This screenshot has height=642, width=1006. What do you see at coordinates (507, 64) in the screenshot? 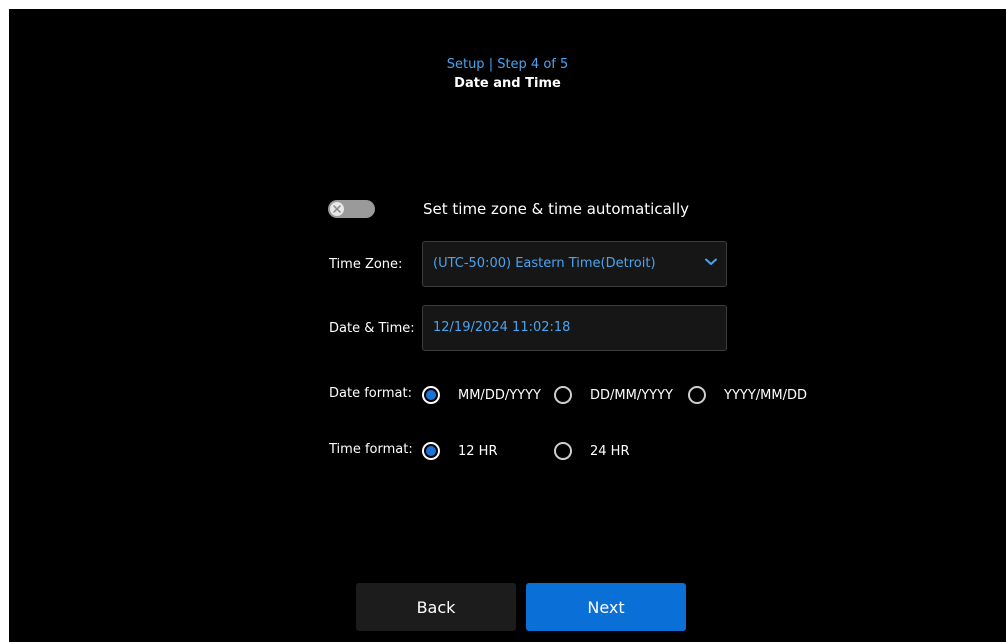
I see `step-indicator: Setup | Step 4 of 5` at bounding box center [507, 64].